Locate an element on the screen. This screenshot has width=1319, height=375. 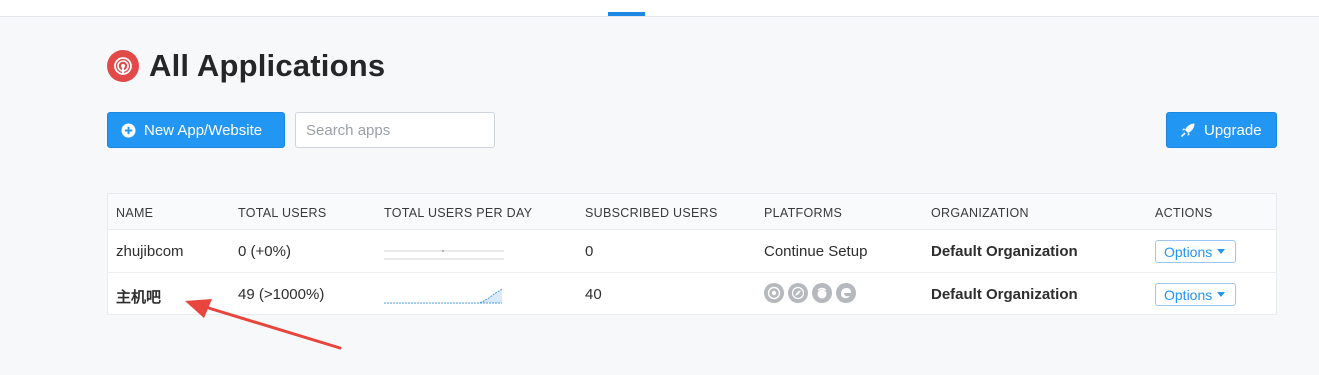
firefox-icon is located at coordinates (822, 293).